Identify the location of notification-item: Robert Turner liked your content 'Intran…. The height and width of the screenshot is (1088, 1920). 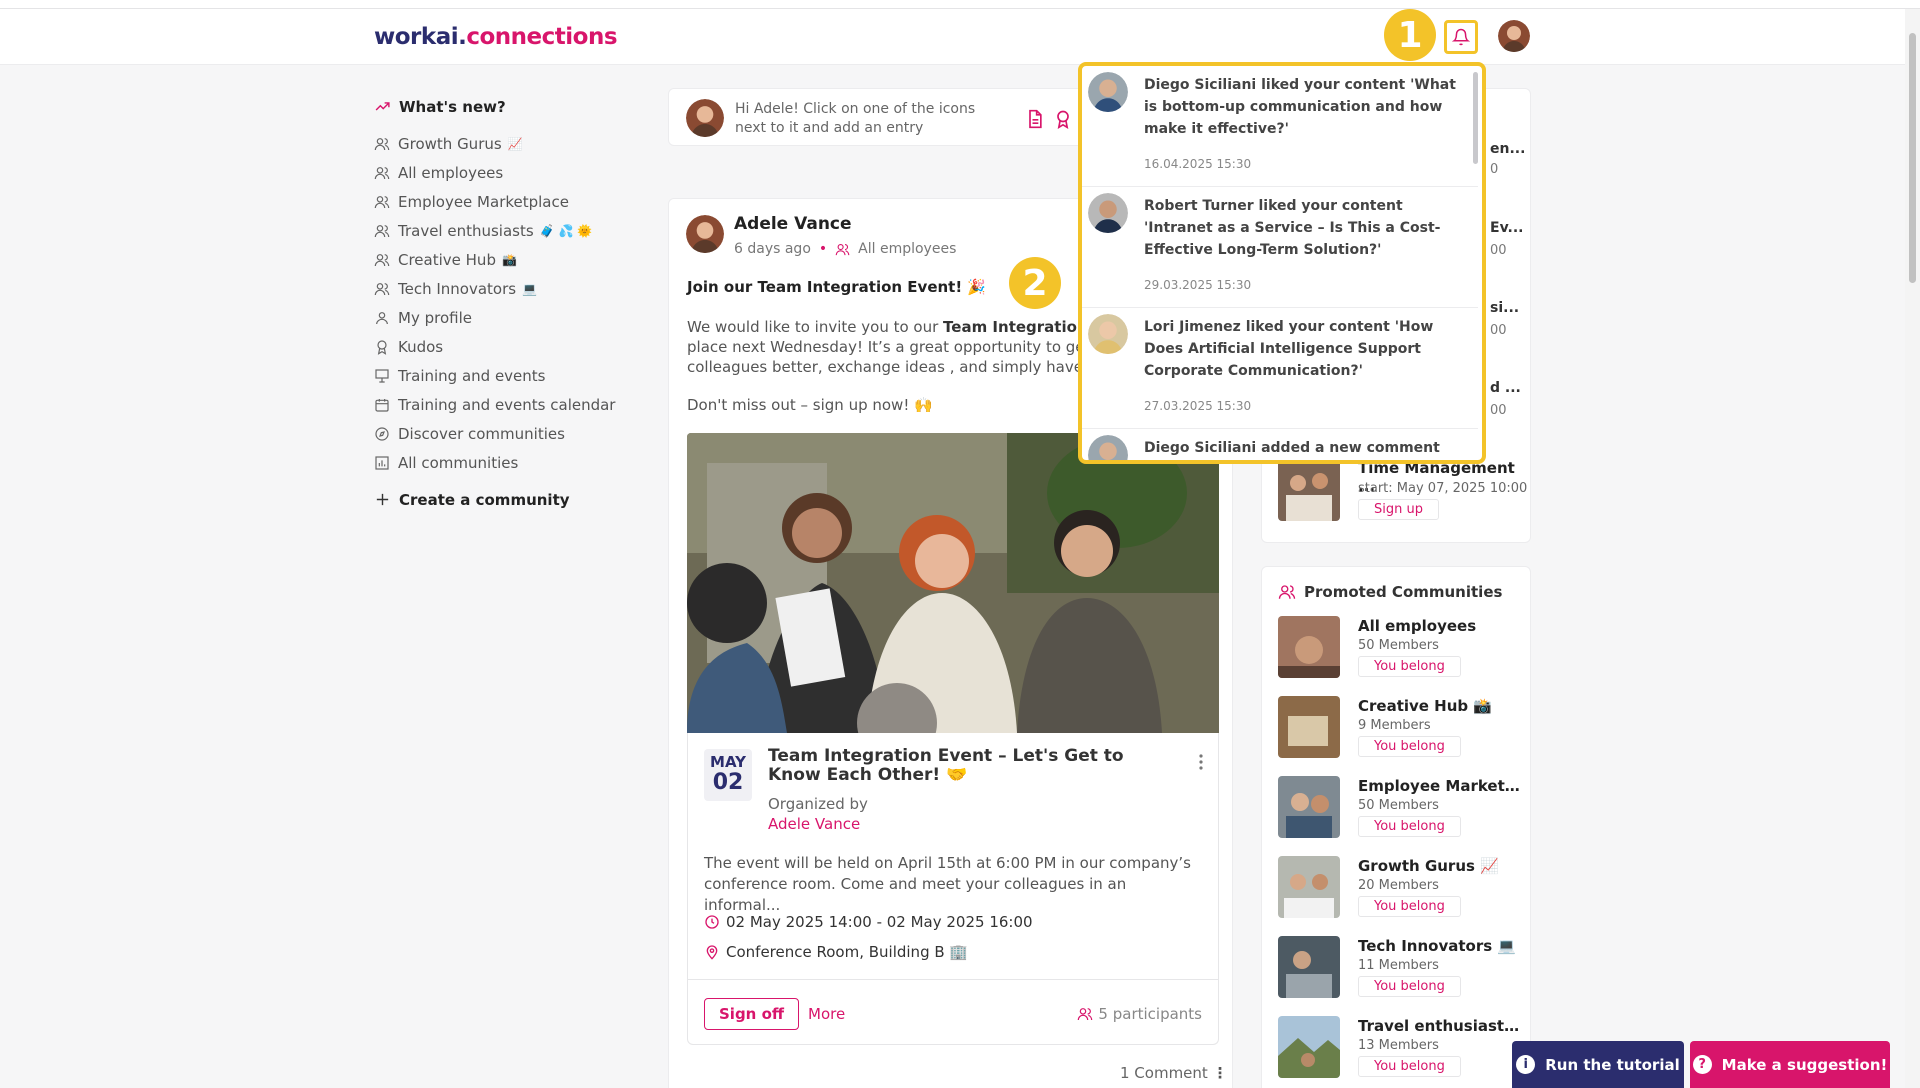
(1280, 247).